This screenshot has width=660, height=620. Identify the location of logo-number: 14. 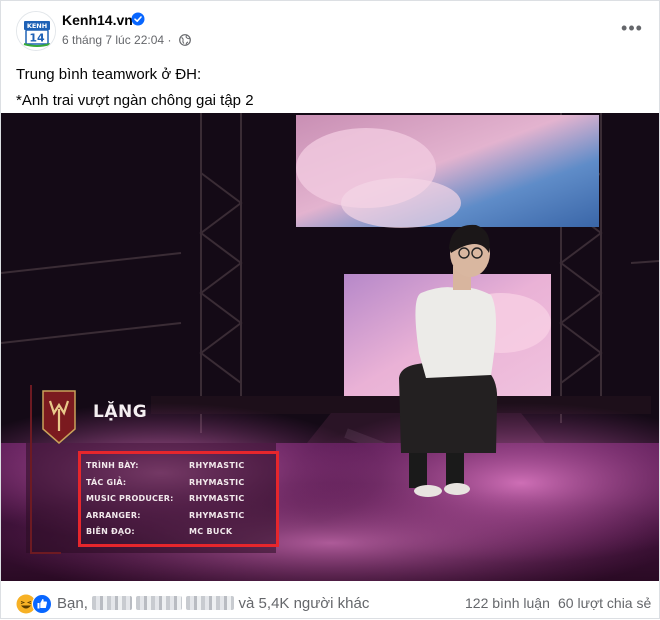
(37, 38).